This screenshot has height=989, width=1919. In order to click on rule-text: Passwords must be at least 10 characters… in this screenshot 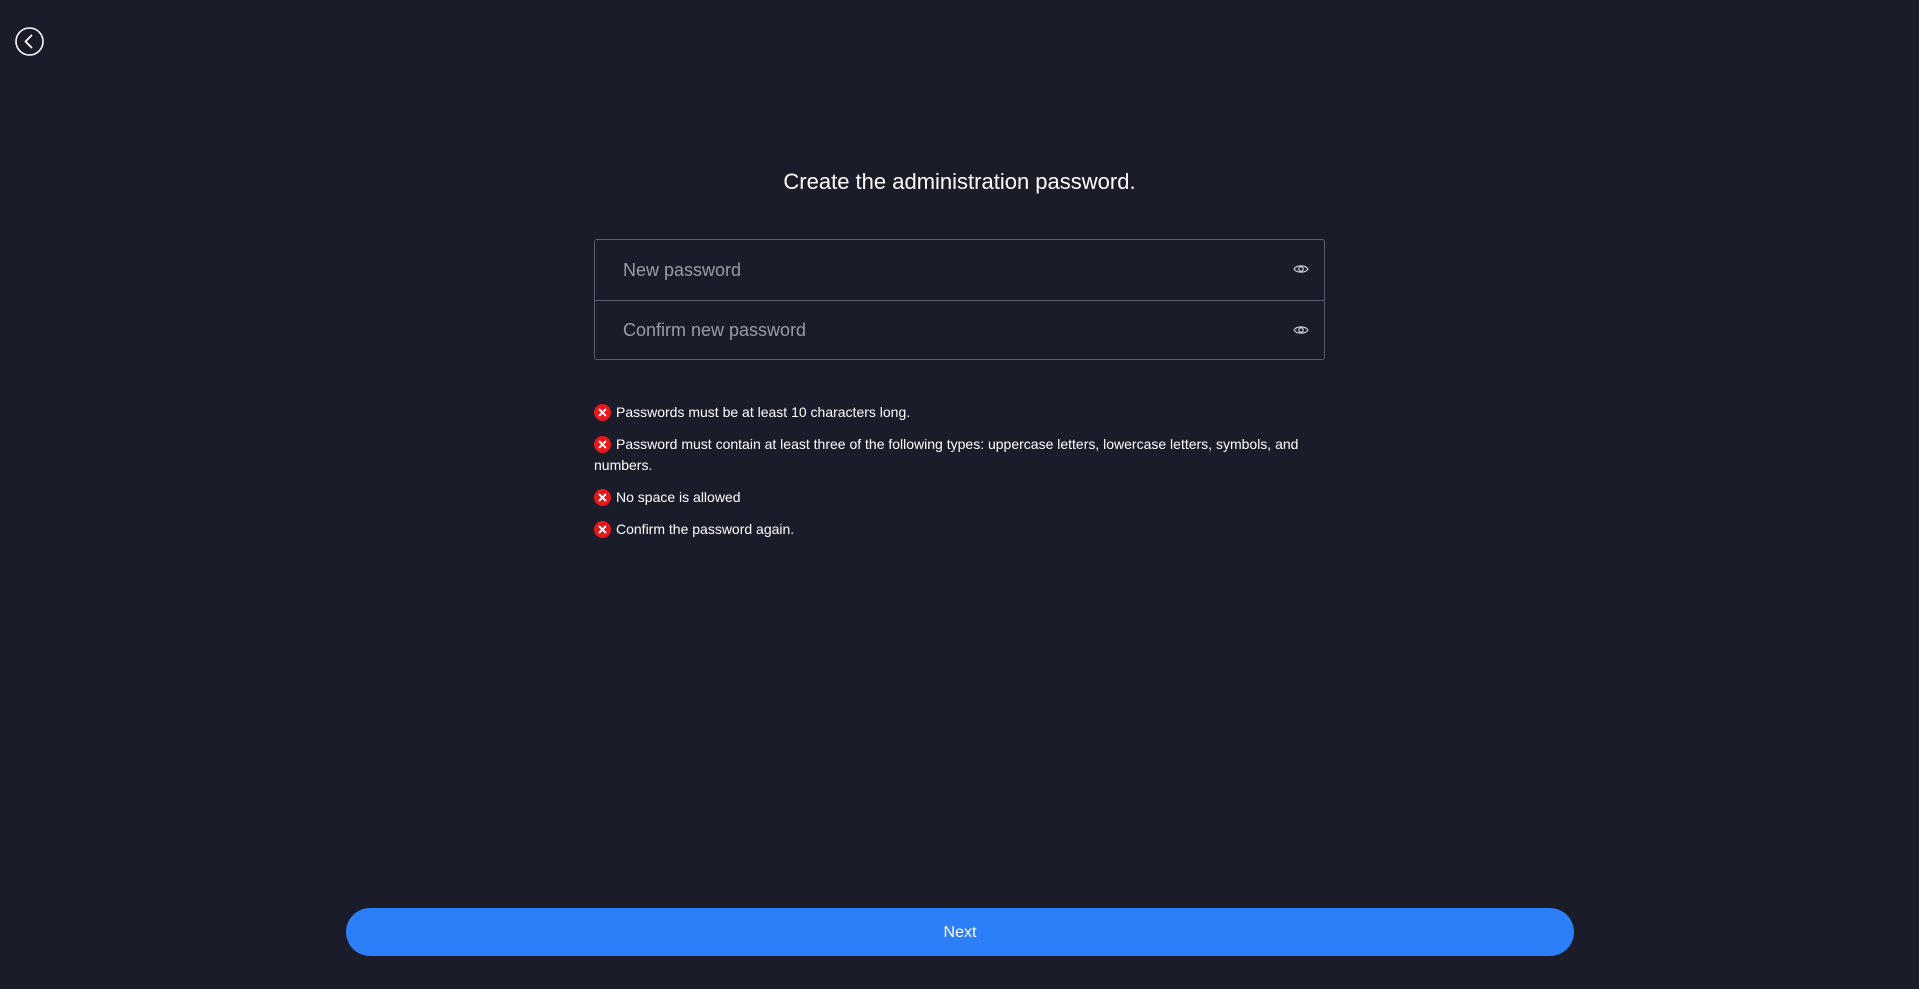, I will do `click(763, 412)`.